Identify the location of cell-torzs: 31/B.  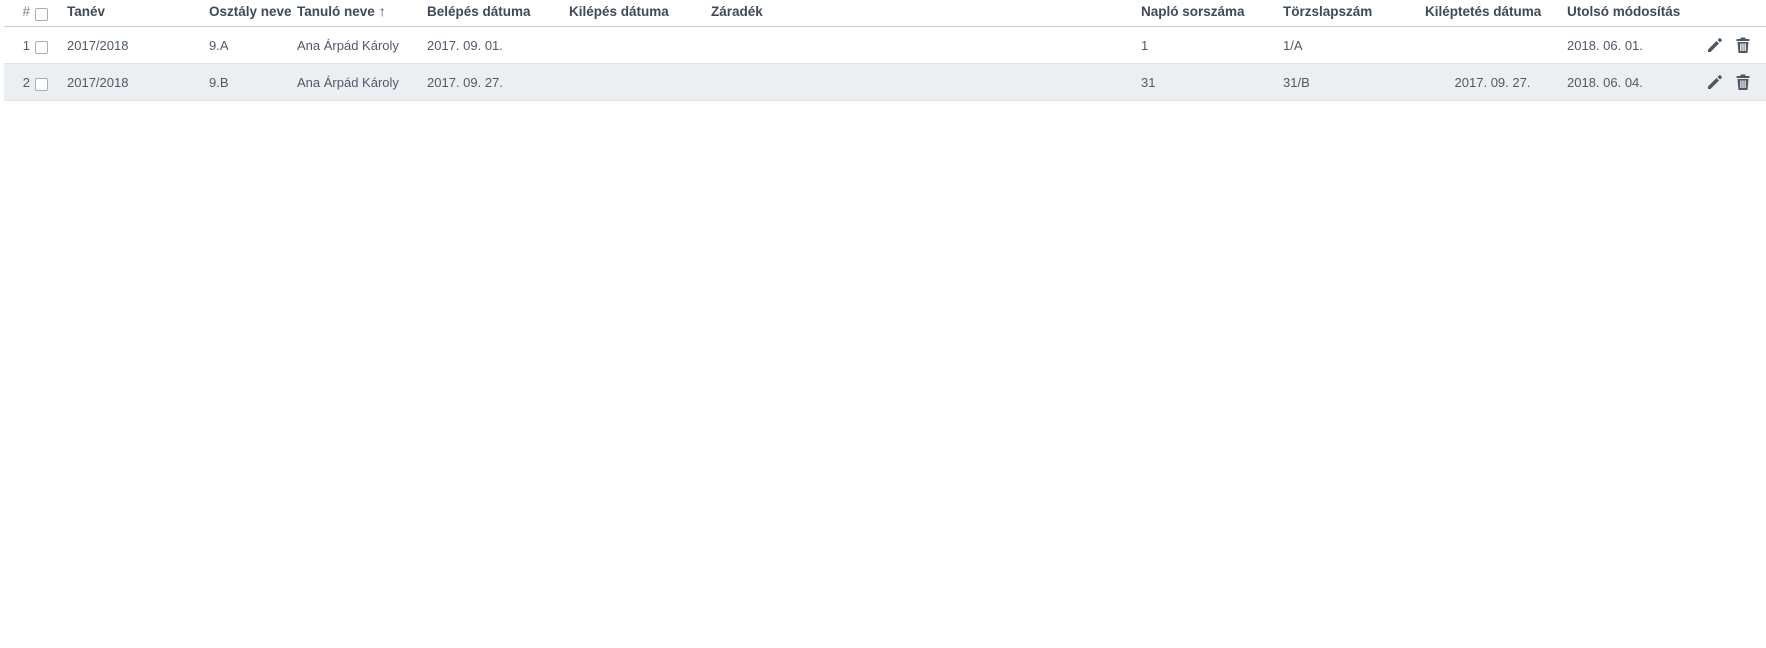
(1296, 82).